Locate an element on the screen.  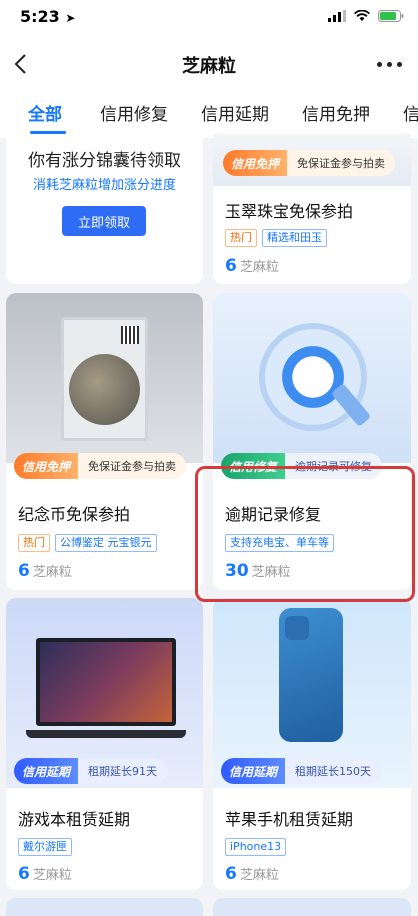
product-title: 游戏本租赁延期 is located at coordinates (74, 819).